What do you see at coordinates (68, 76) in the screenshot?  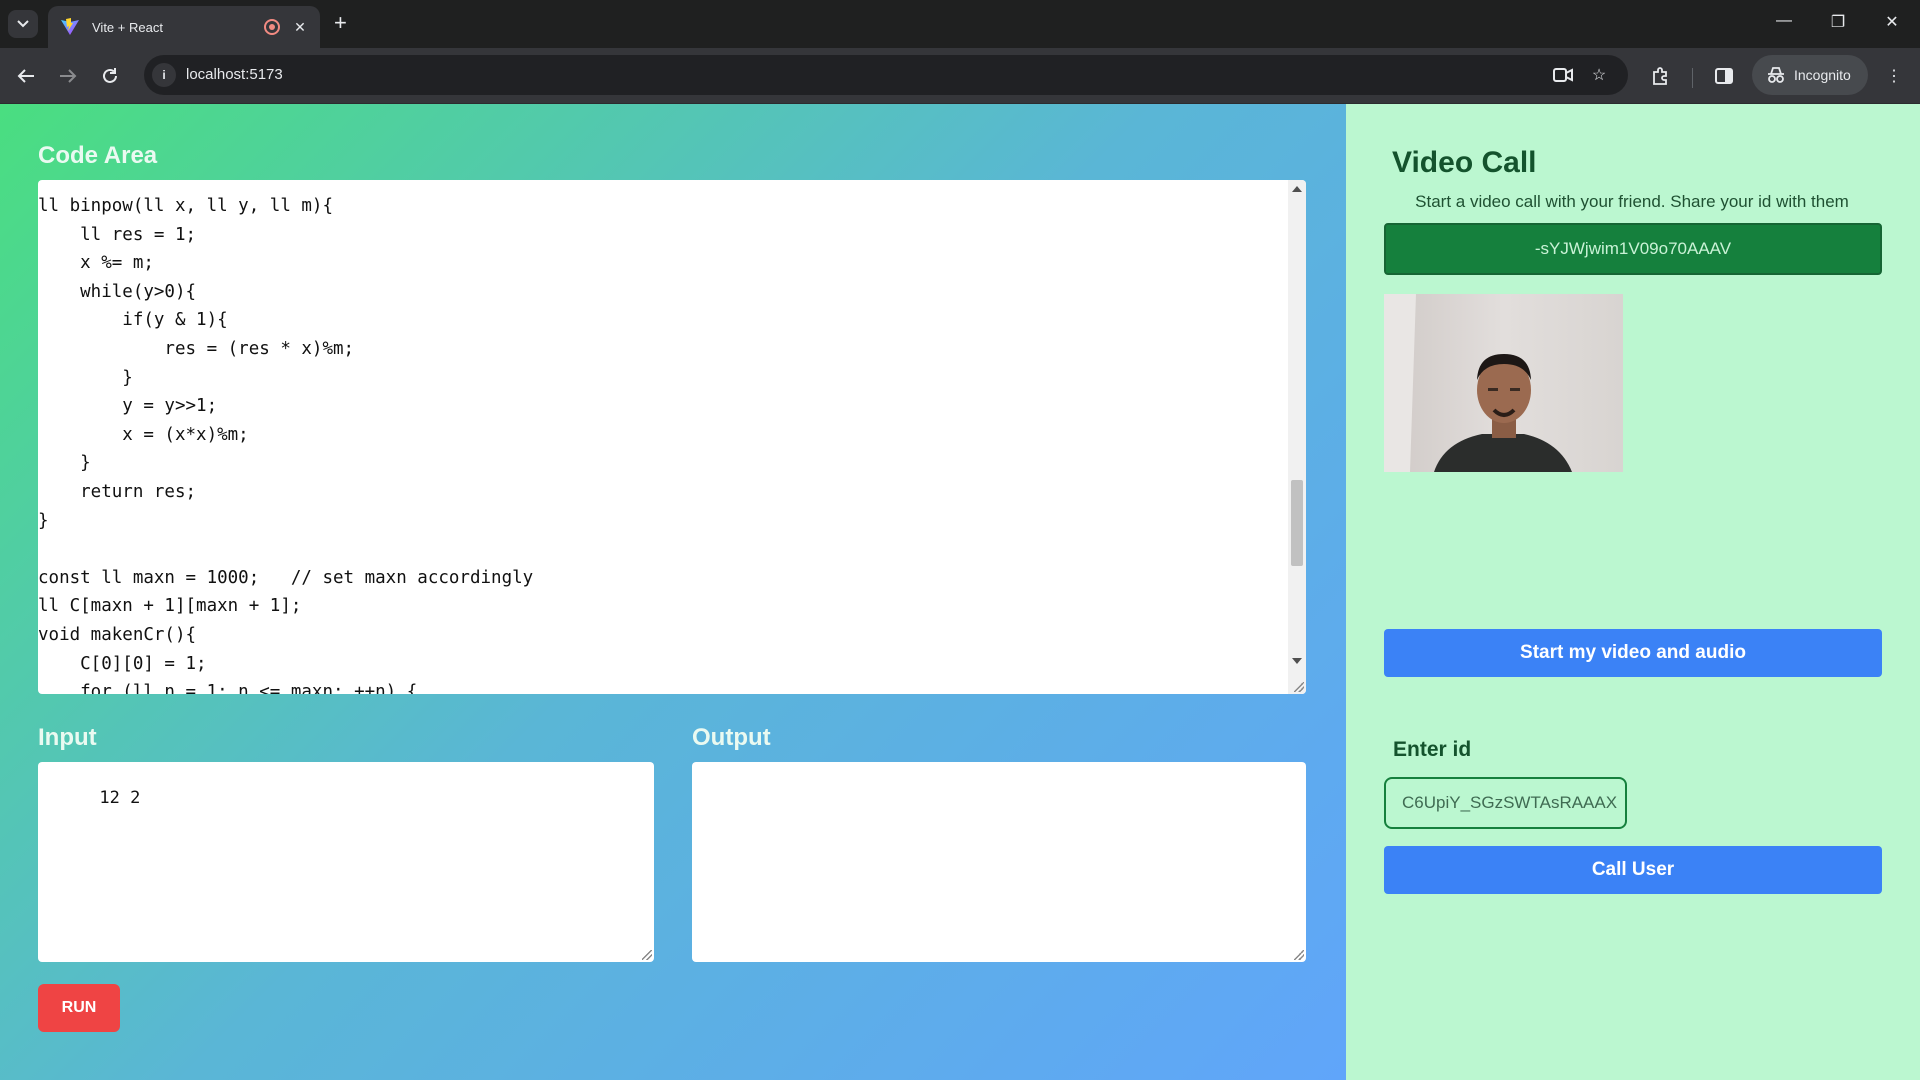 I see `forward-arrow-icon` at bounding box center [68, 76].